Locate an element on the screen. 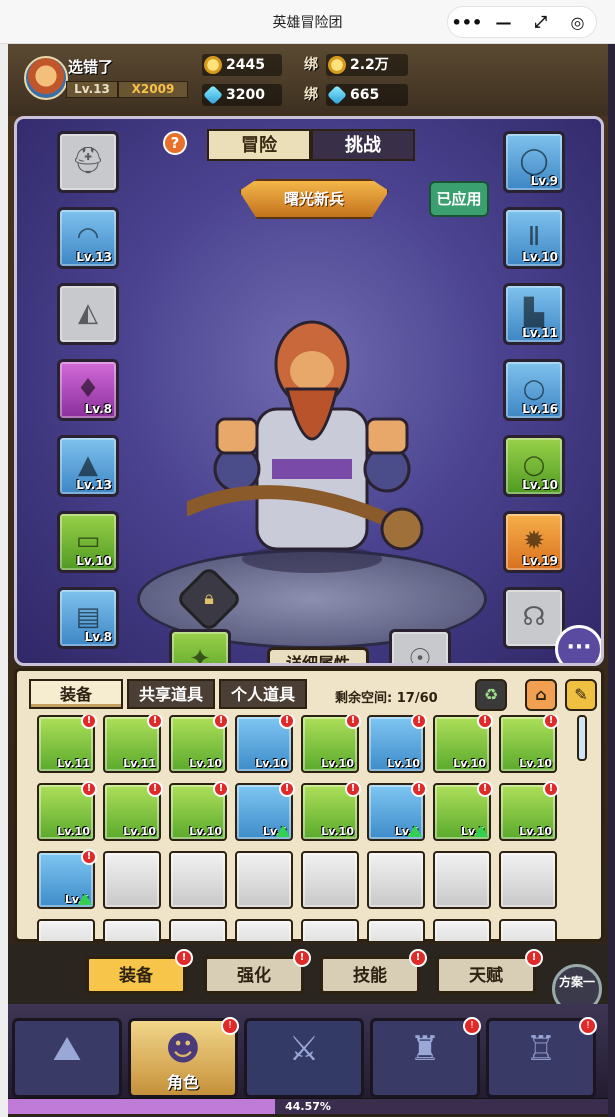  inventory-scrollbar is located at coordinates (582, 738).